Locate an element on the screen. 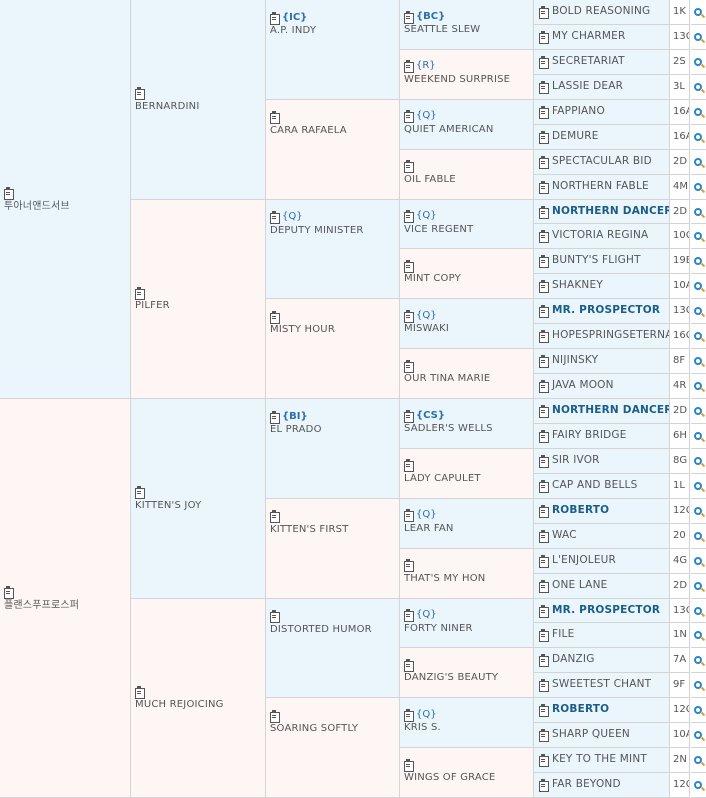 The image size is (706, 798). pedigree-cell-gen5: SHAKNEY is located at coordinates (602, 287).